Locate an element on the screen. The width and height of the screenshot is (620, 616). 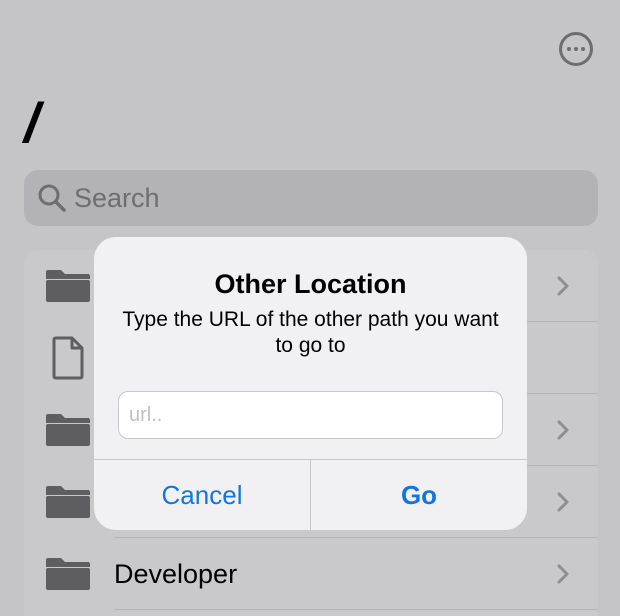
document-icon is located at coordinates (68, 358).